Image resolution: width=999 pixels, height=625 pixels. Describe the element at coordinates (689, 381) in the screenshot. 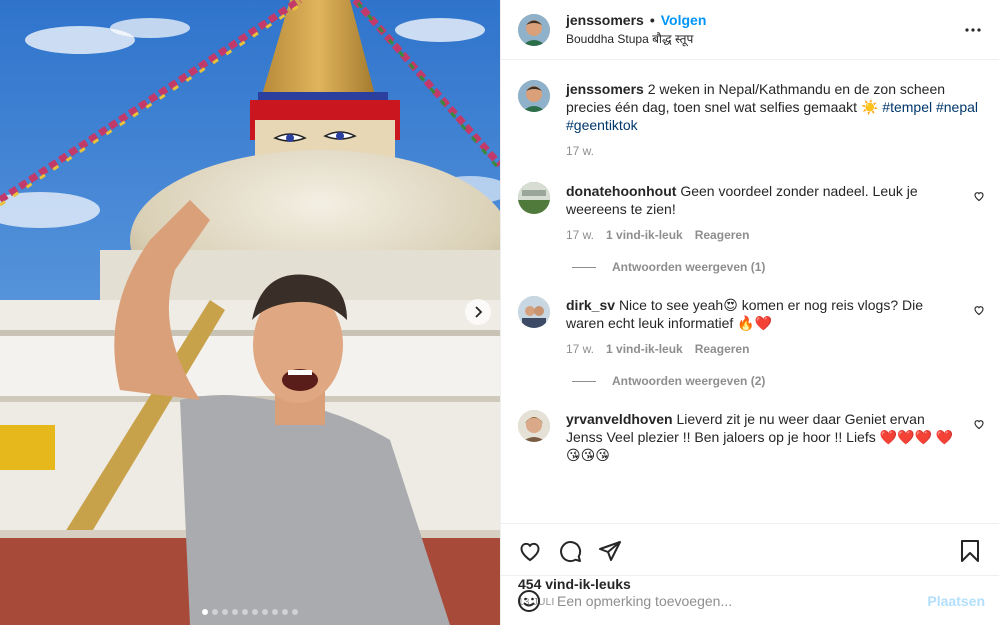

I see `view-replies-label: Antwoorden weergeven (2)` at that location.